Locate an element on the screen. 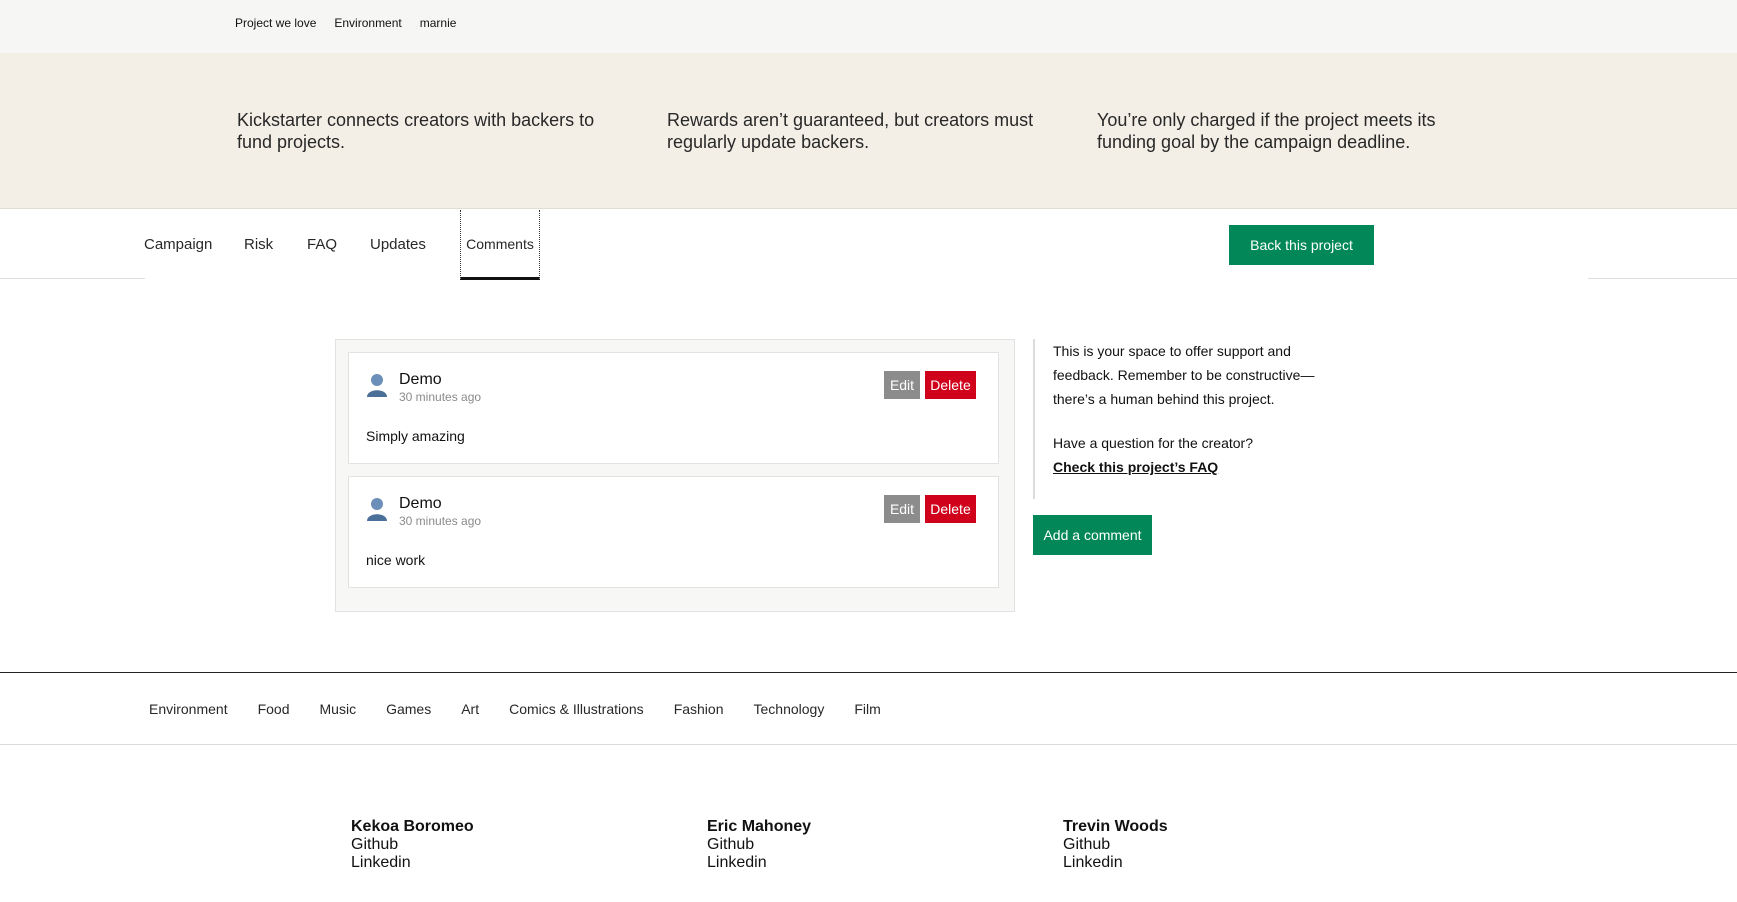  faq-link: Check this project’s FAQ is located at coordinates (1193, 467).